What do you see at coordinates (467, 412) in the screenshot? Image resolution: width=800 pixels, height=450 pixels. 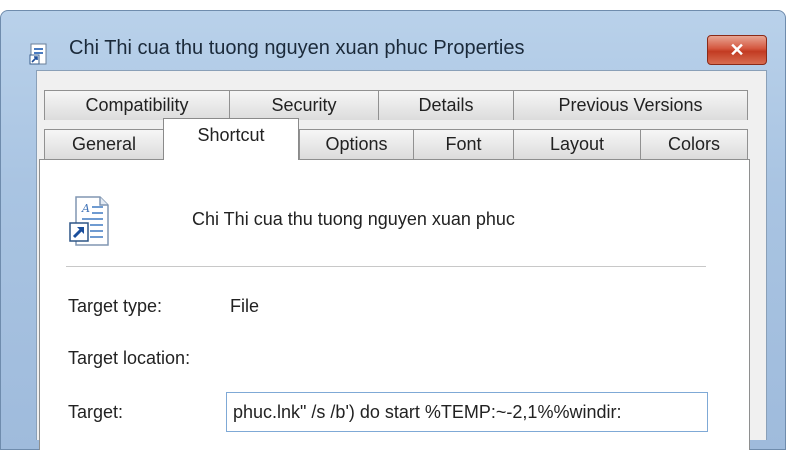 I see `target-field` at bounding box center [467, 412].